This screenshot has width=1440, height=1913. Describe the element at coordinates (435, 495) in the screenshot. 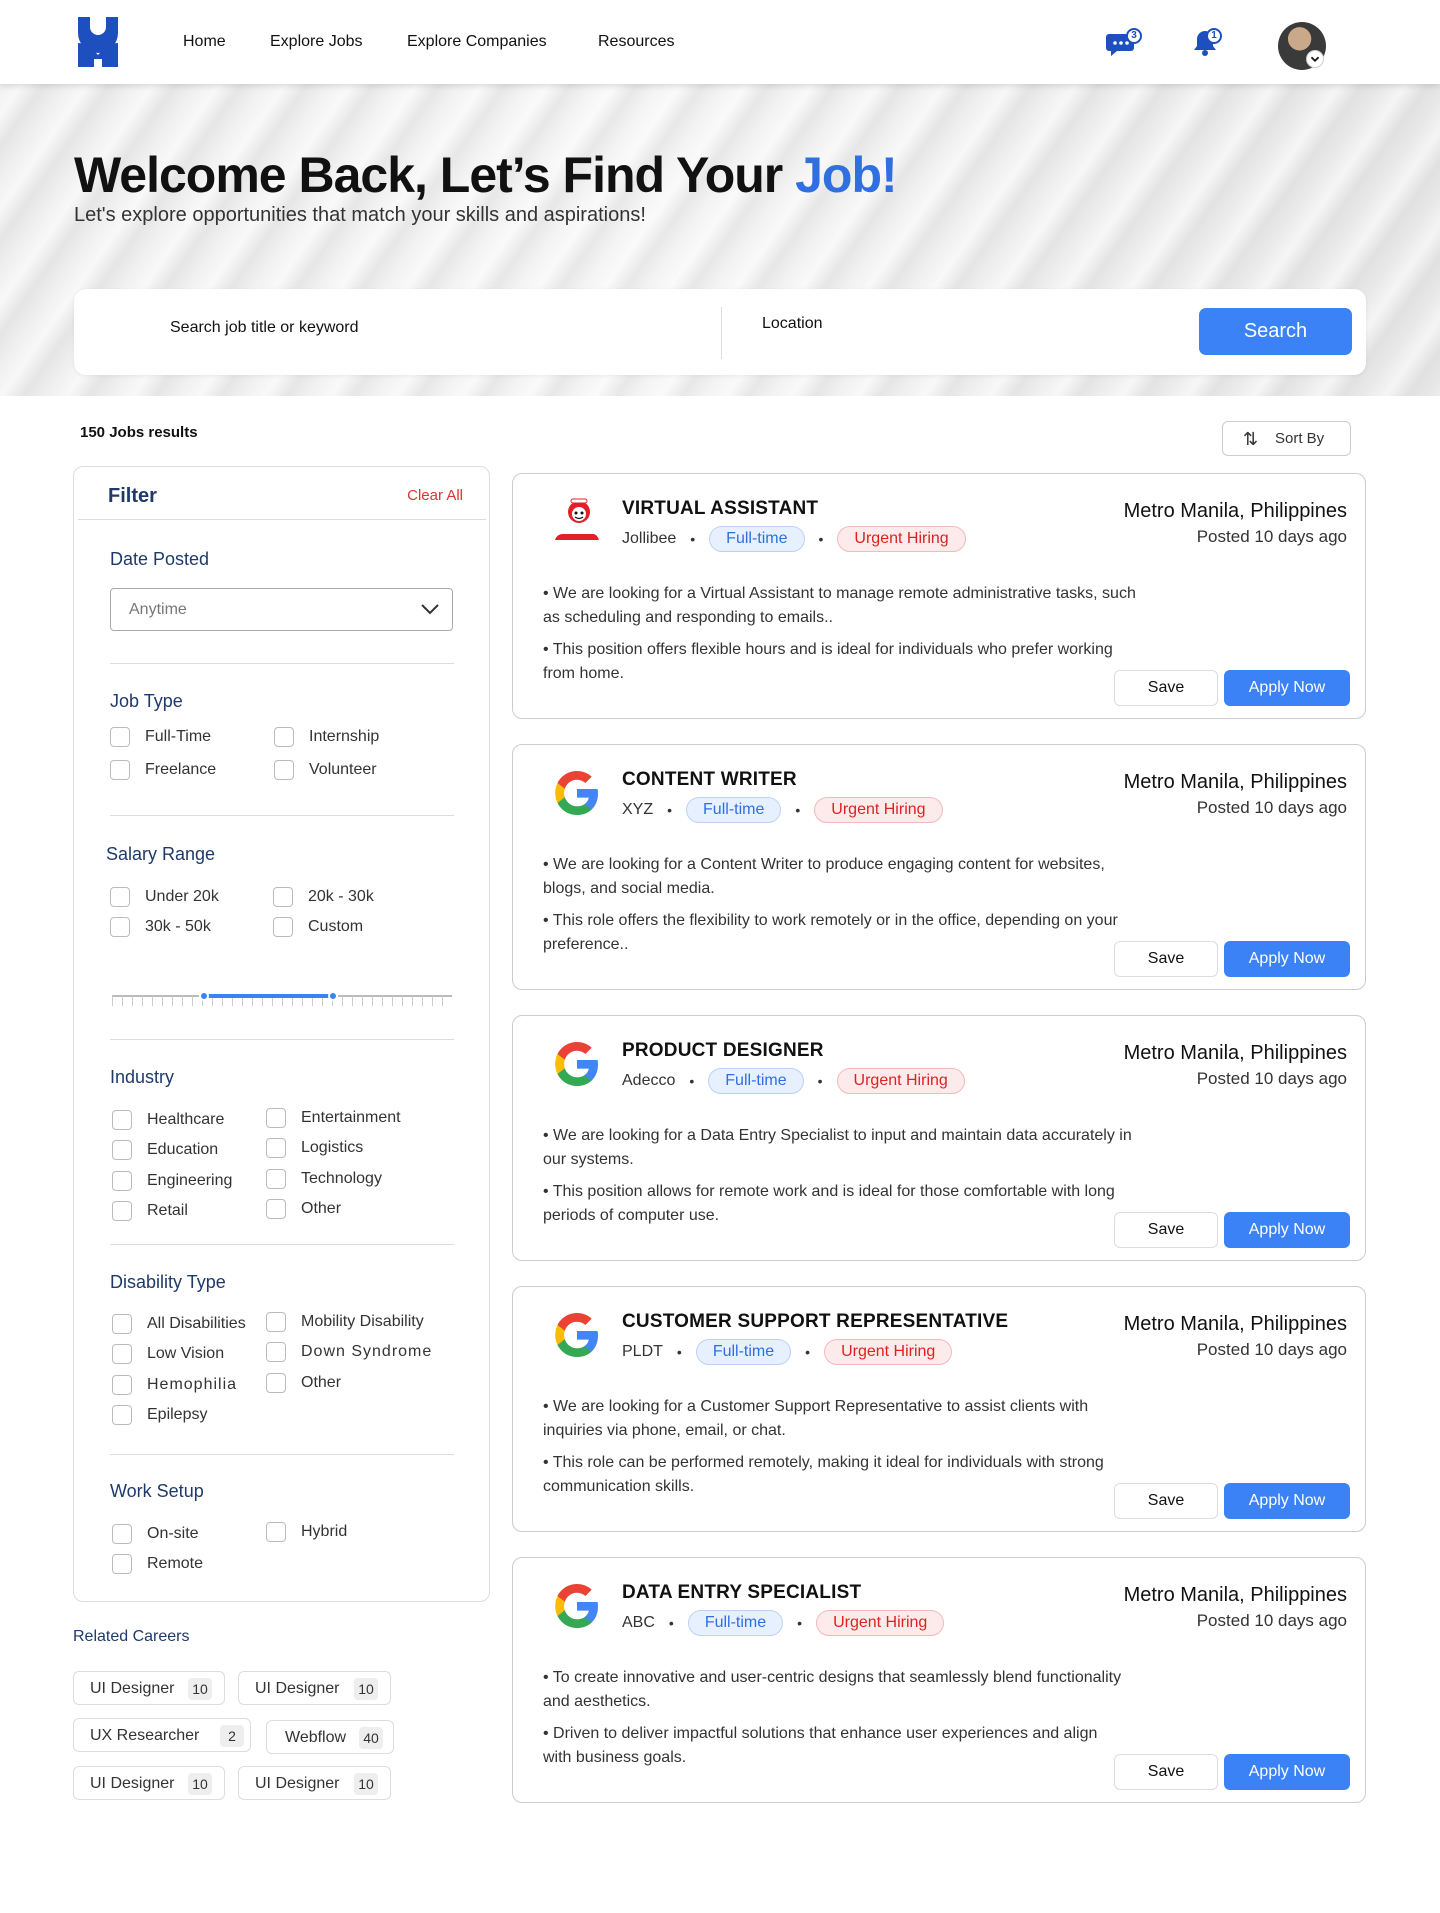

I see `clear-all-button: Clear All` at that location.